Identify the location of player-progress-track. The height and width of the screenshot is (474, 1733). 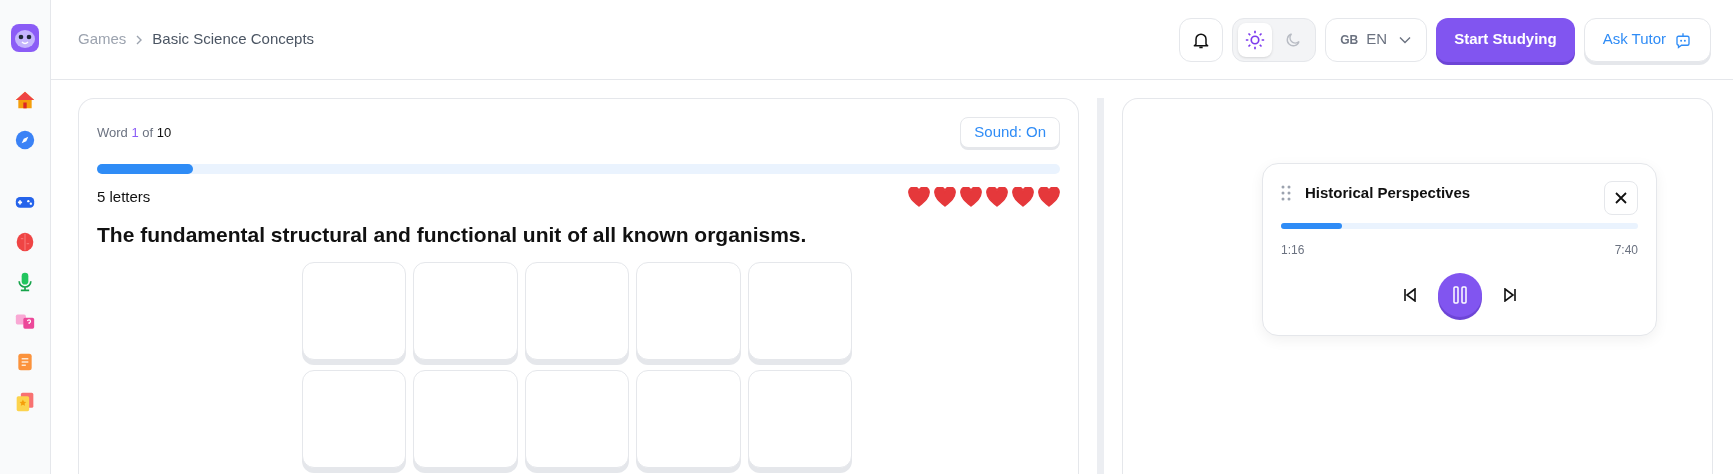
(1459, 226).